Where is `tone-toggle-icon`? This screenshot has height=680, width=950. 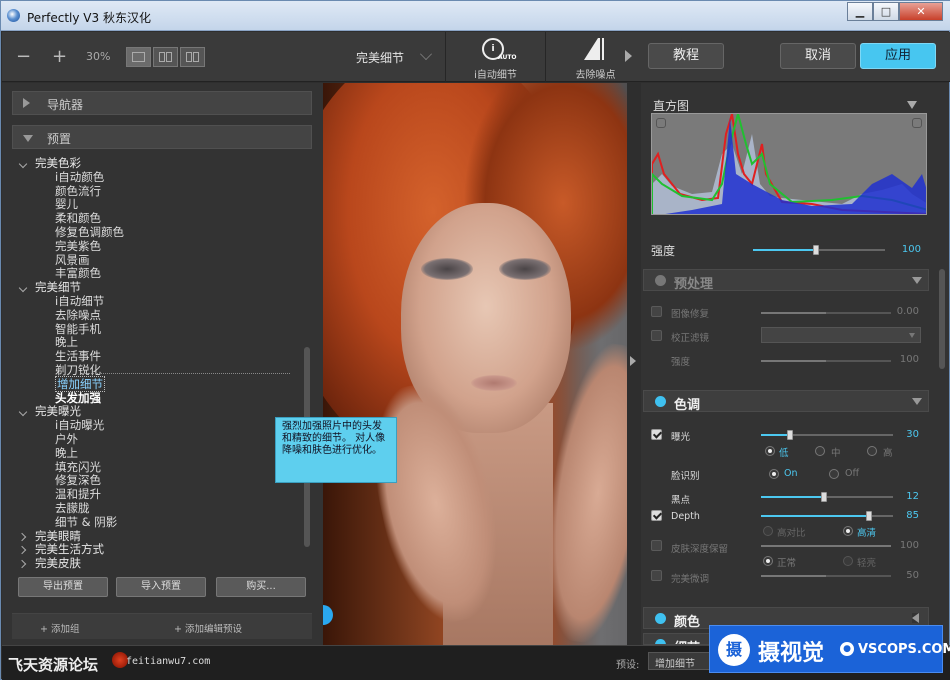
tone-toggle-icon is located at coordinates (660, 401).